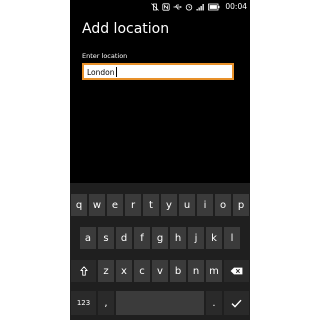 This screenshot has width=320, height=320. Describe the element at coordinates (160, 303) in the screenshot. I see `space-bar` at that location.